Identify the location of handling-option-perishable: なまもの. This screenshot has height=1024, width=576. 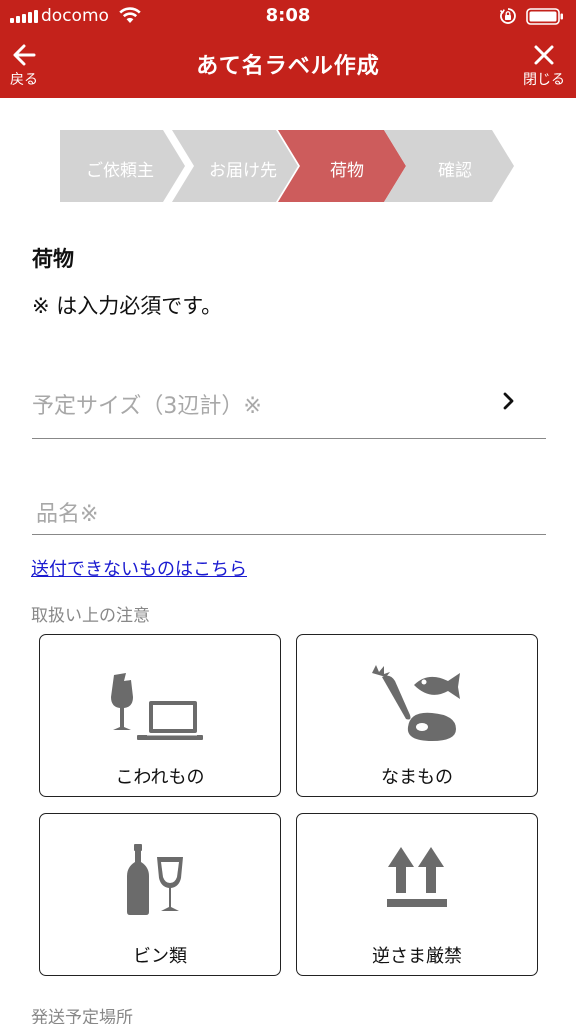
(417, 715).